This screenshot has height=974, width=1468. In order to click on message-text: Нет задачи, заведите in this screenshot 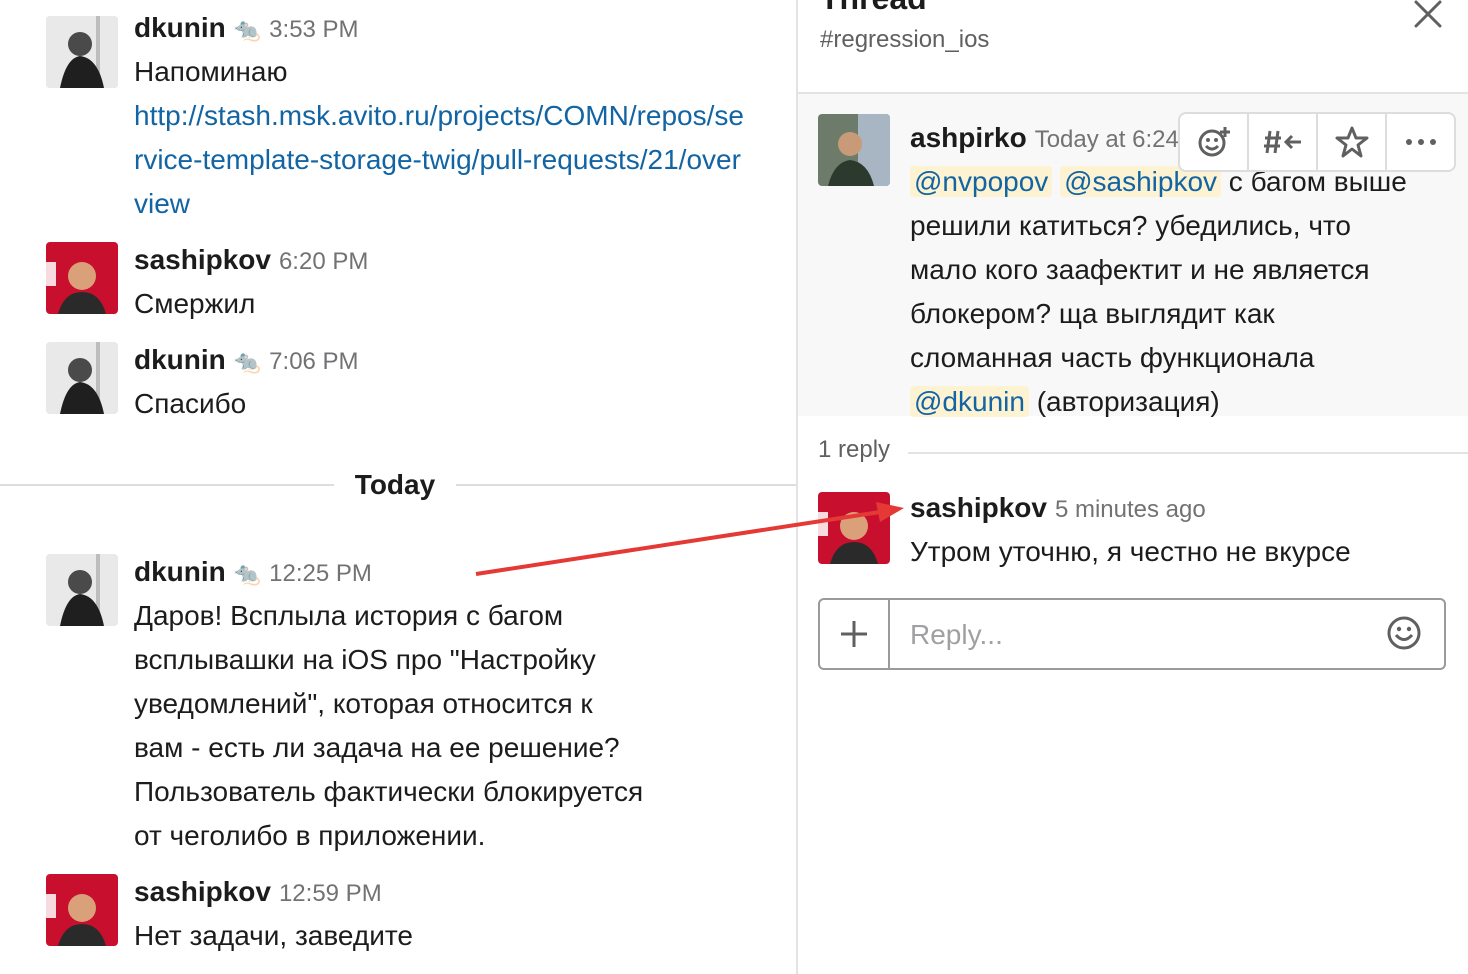, I will do `click(273, 935)`.